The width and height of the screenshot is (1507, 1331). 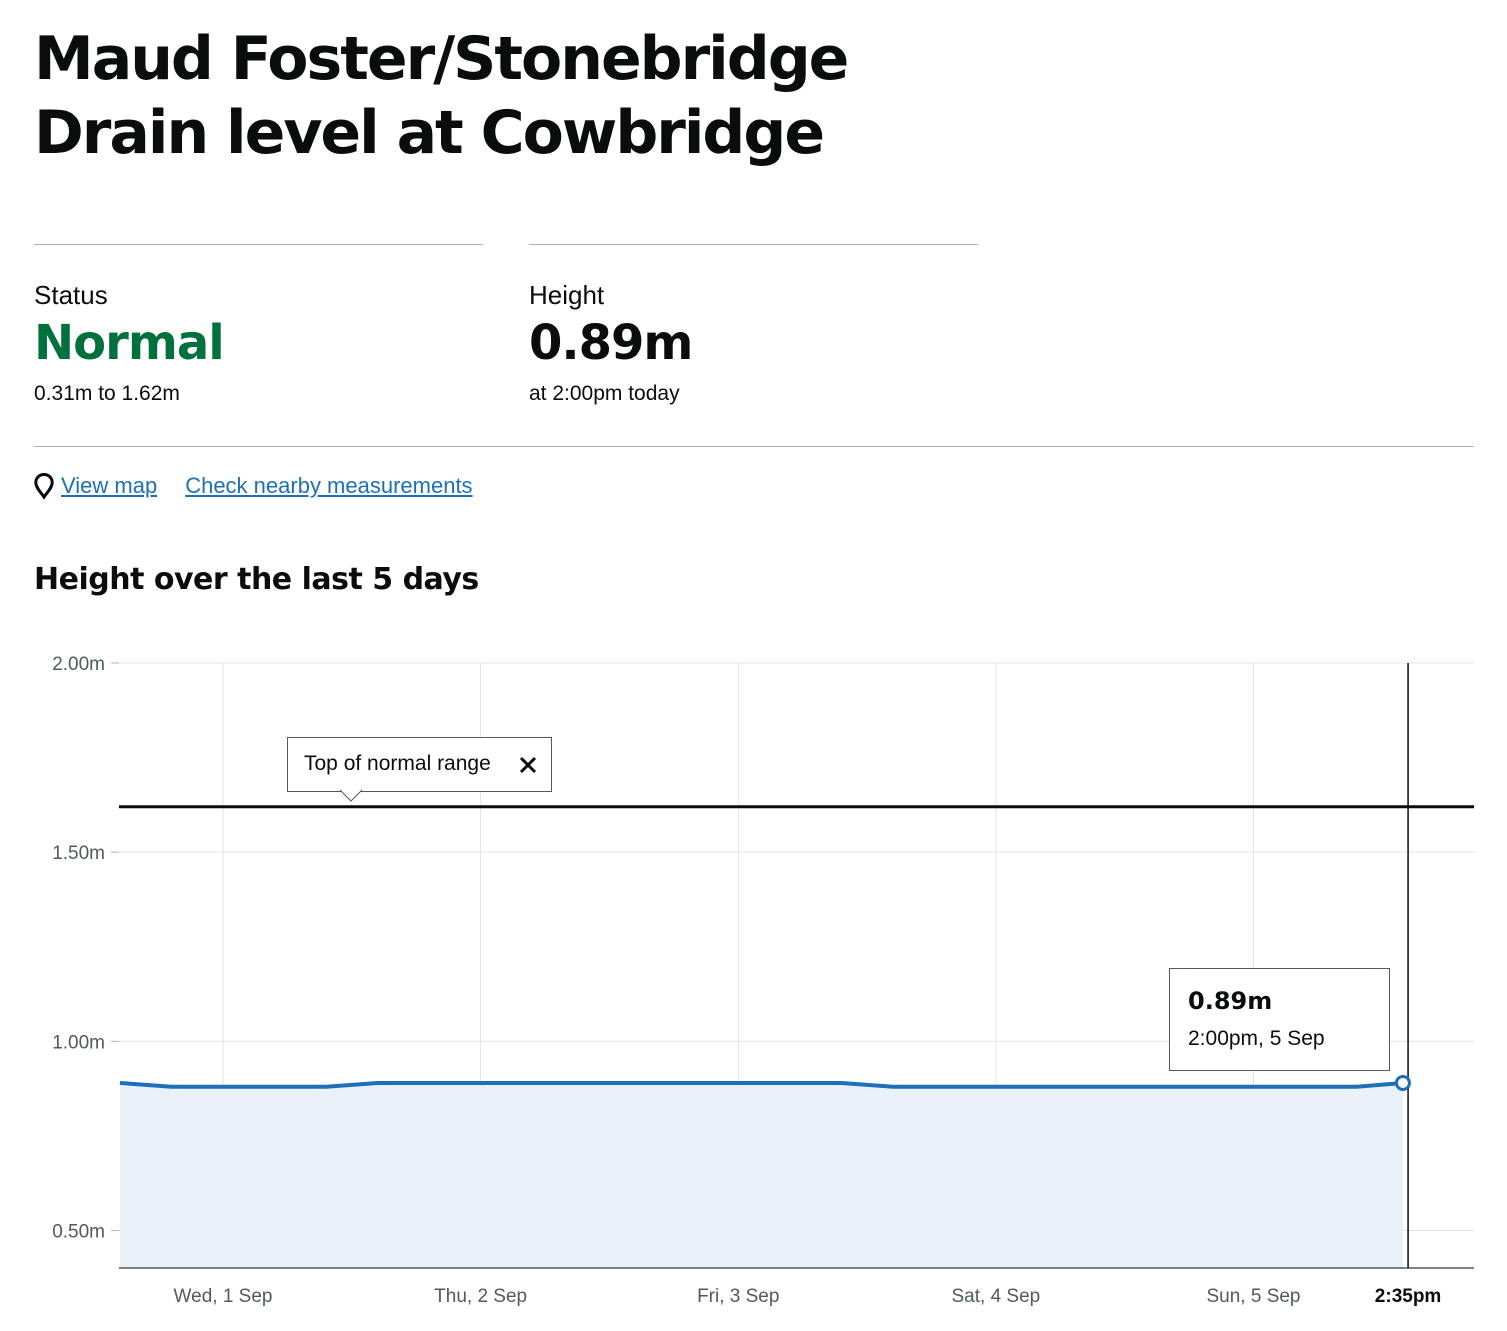 What do you see at coordinates (328, 486) in the screenshot?
I see `check-nearby-link: Check nearby measurements` at bounding box center [328, 486].